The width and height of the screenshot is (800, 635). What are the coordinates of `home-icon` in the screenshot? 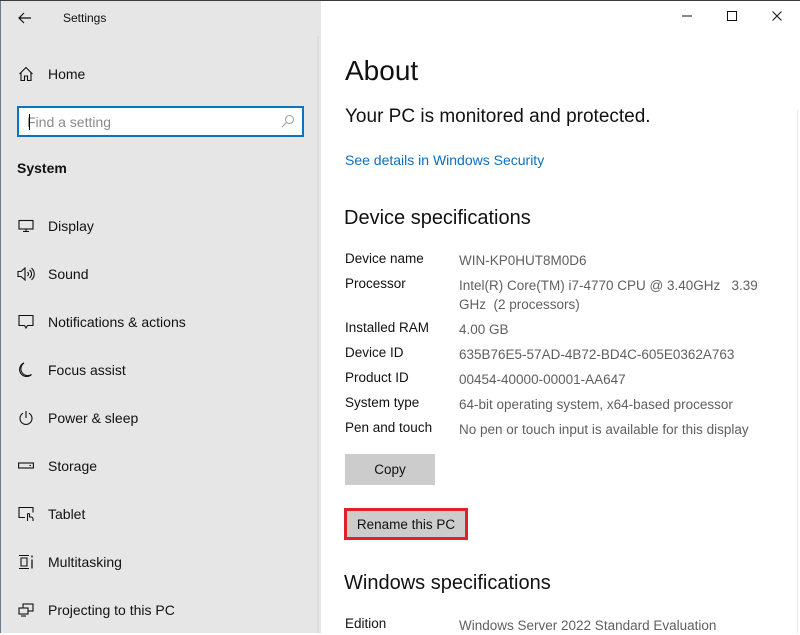 It's located at (26, 74).